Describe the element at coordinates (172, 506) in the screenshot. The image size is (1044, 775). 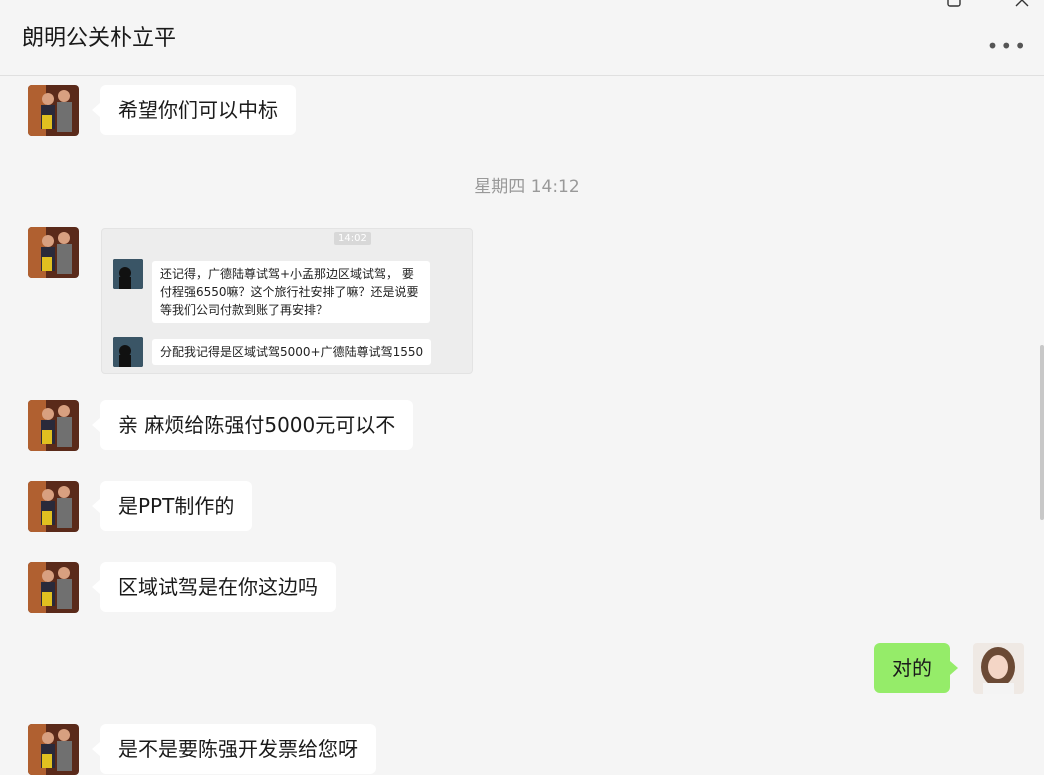
I see `message-bubble: 是PPT制作的` at that location.